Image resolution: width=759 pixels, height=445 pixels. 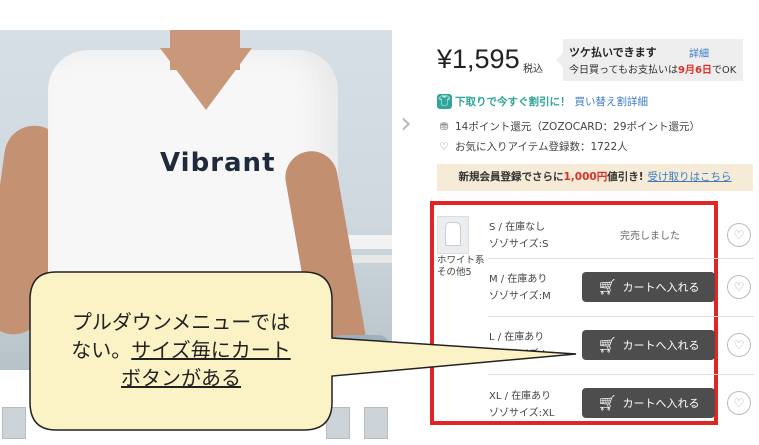 I want to click on color-swatch, so click(x=453, y=235).